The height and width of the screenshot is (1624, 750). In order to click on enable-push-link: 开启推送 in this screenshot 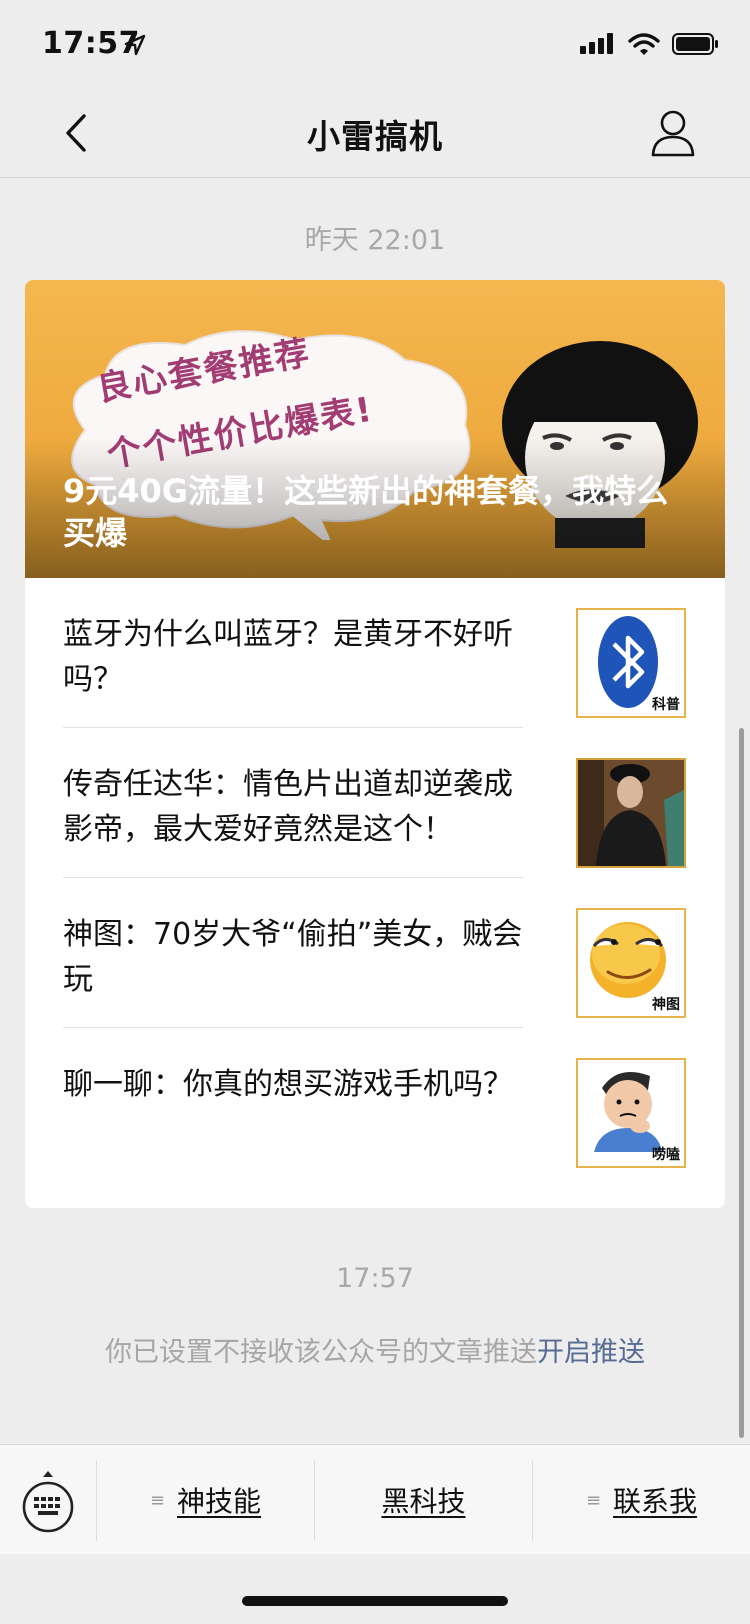, I will do `click(591, 1352)`.